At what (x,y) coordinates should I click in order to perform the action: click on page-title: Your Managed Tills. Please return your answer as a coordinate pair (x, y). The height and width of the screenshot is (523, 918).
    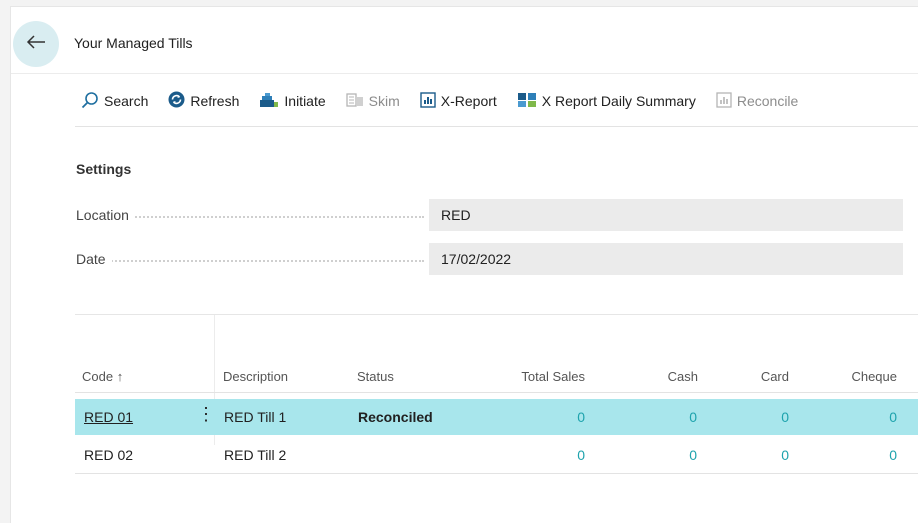
    Looking at the image, I should click on (133, 43).